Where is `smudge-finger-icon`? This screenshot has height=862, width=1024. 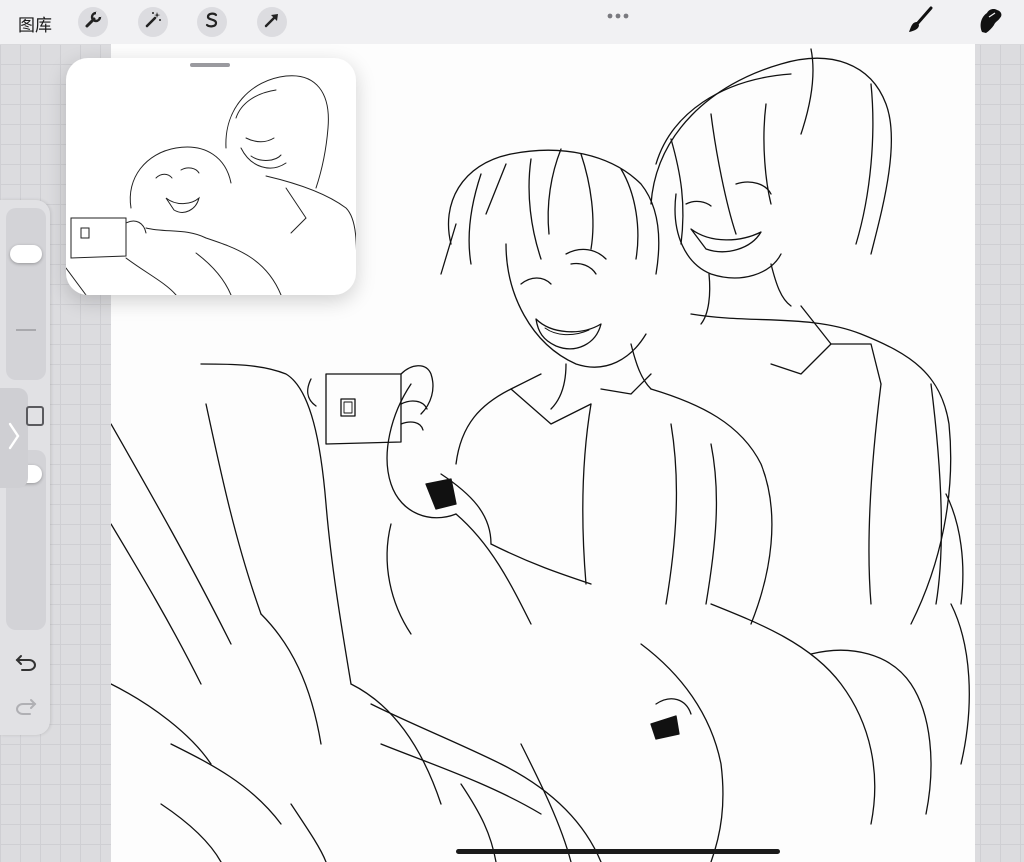 smudge-finger-icon is located at coordinates (990, 22).